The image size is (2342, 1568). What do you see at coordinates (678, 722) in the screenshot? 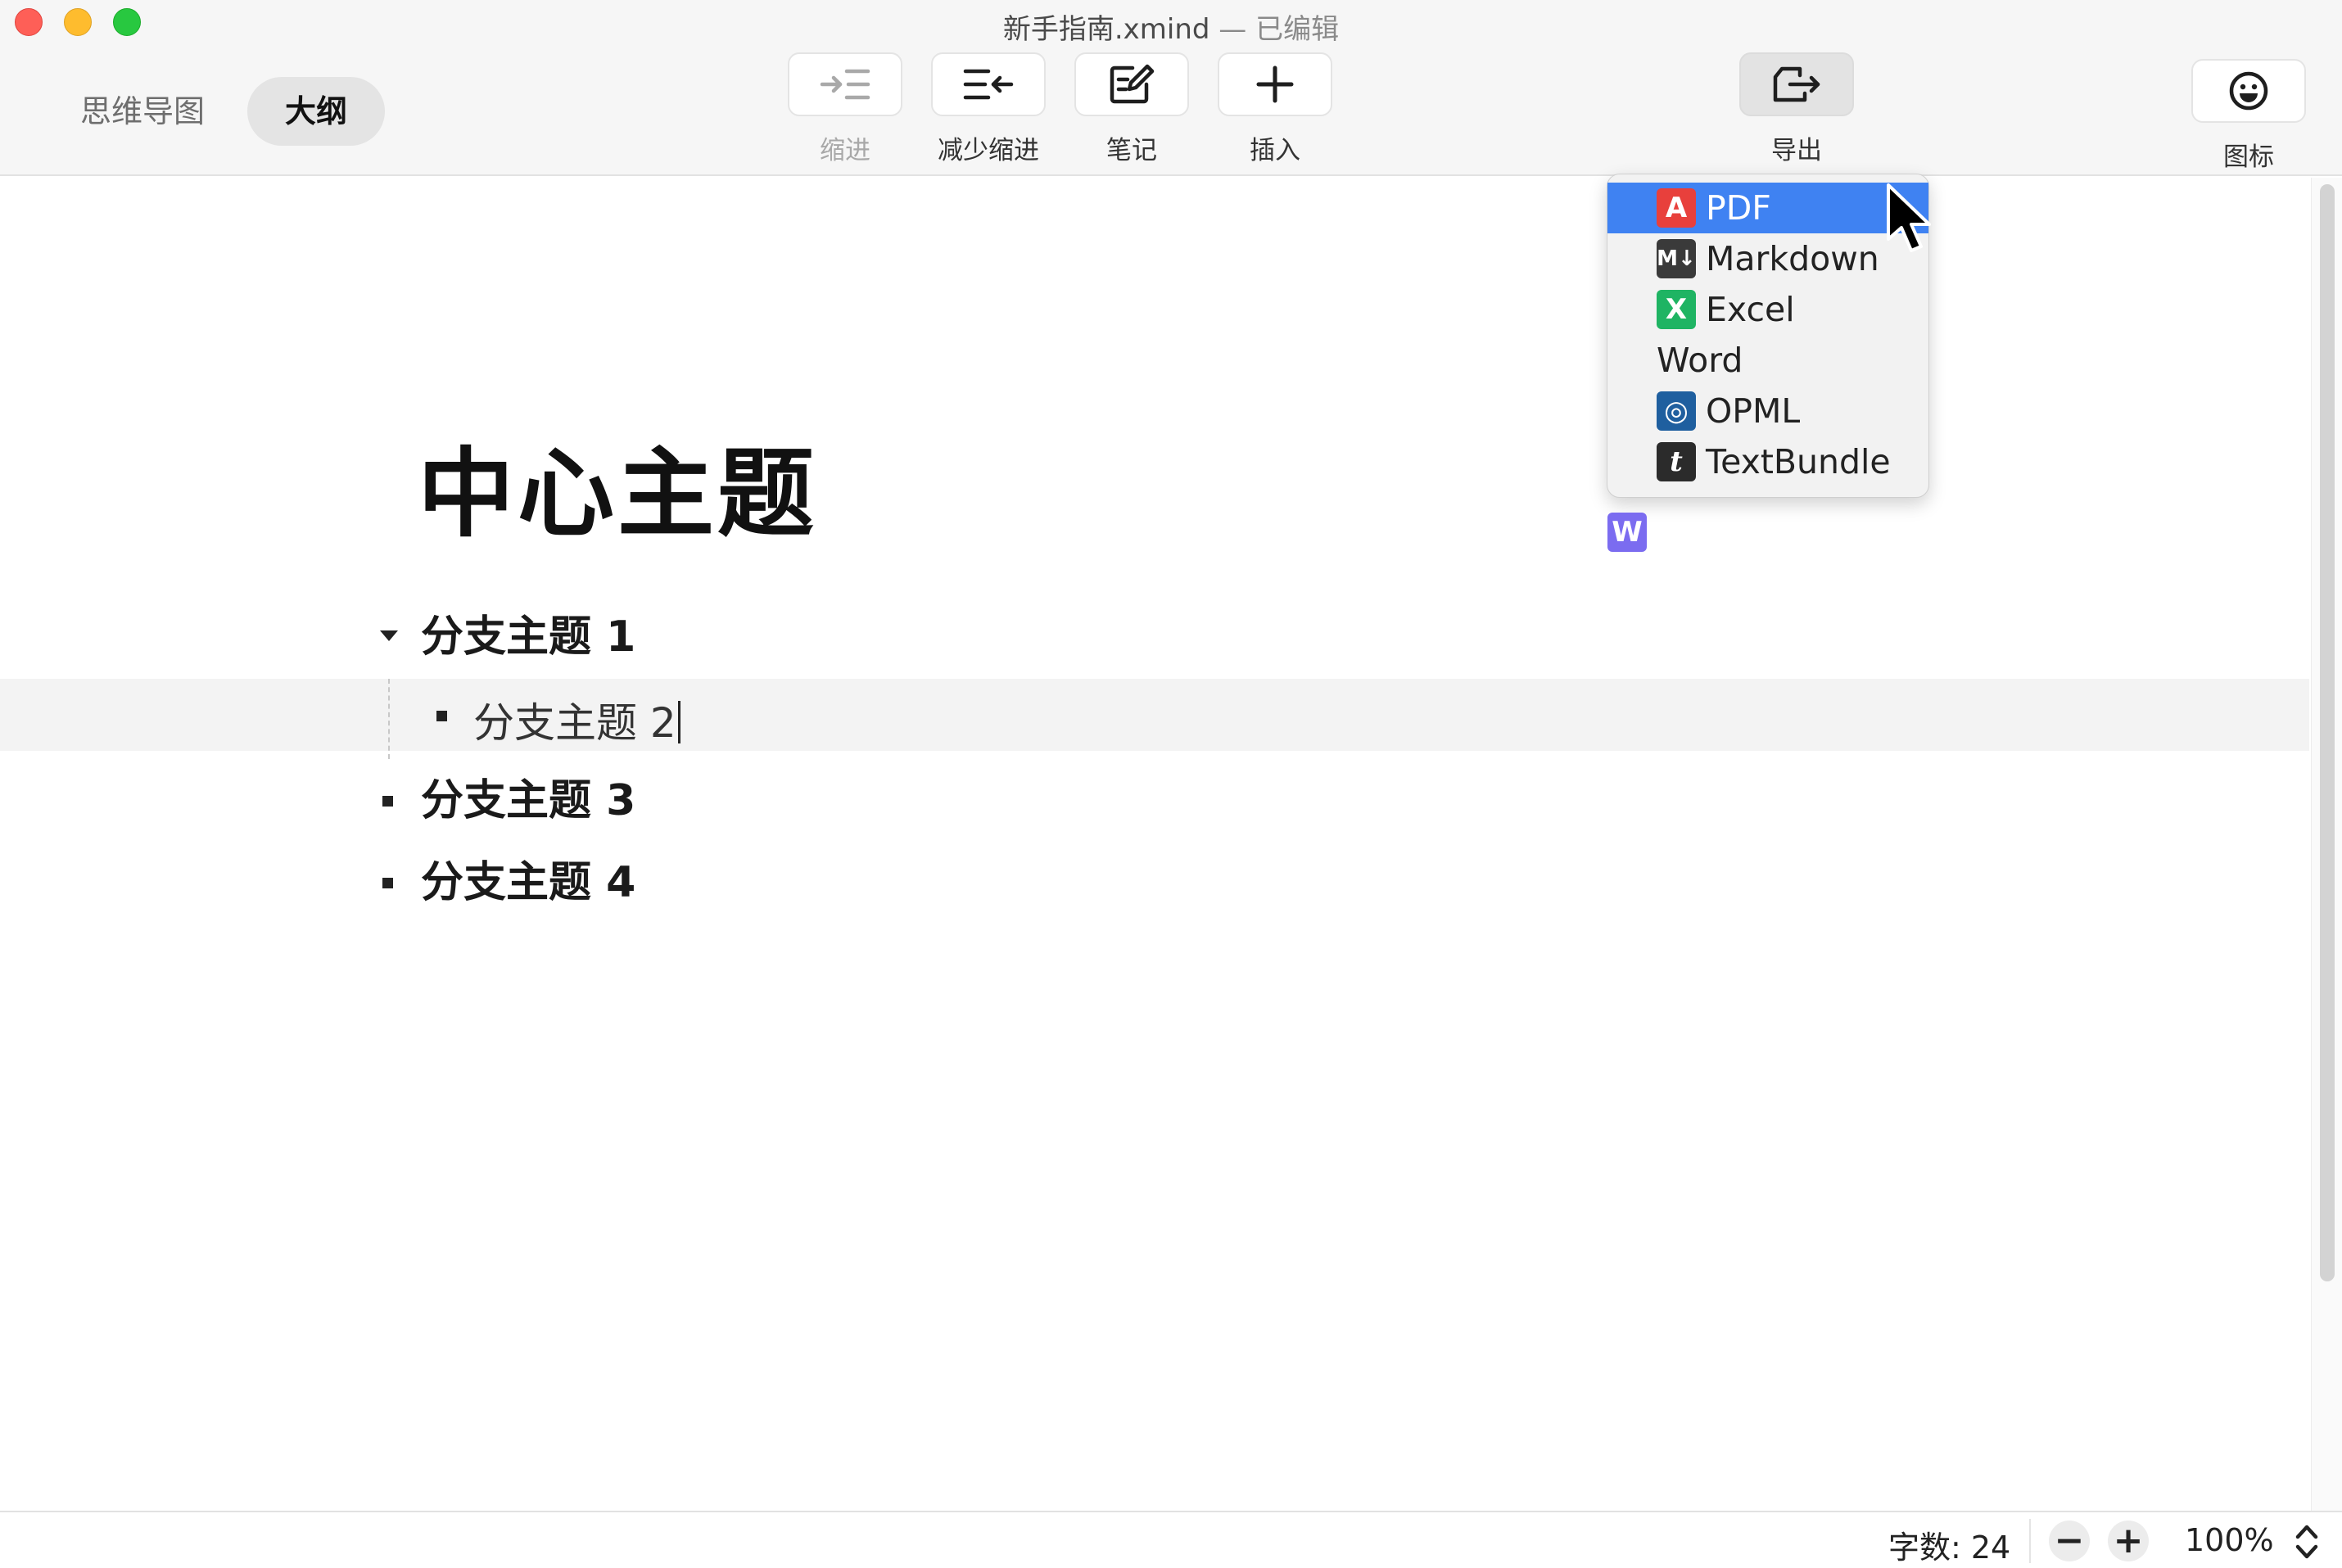
I see `text-cursor` at bounding box center [678, 722].